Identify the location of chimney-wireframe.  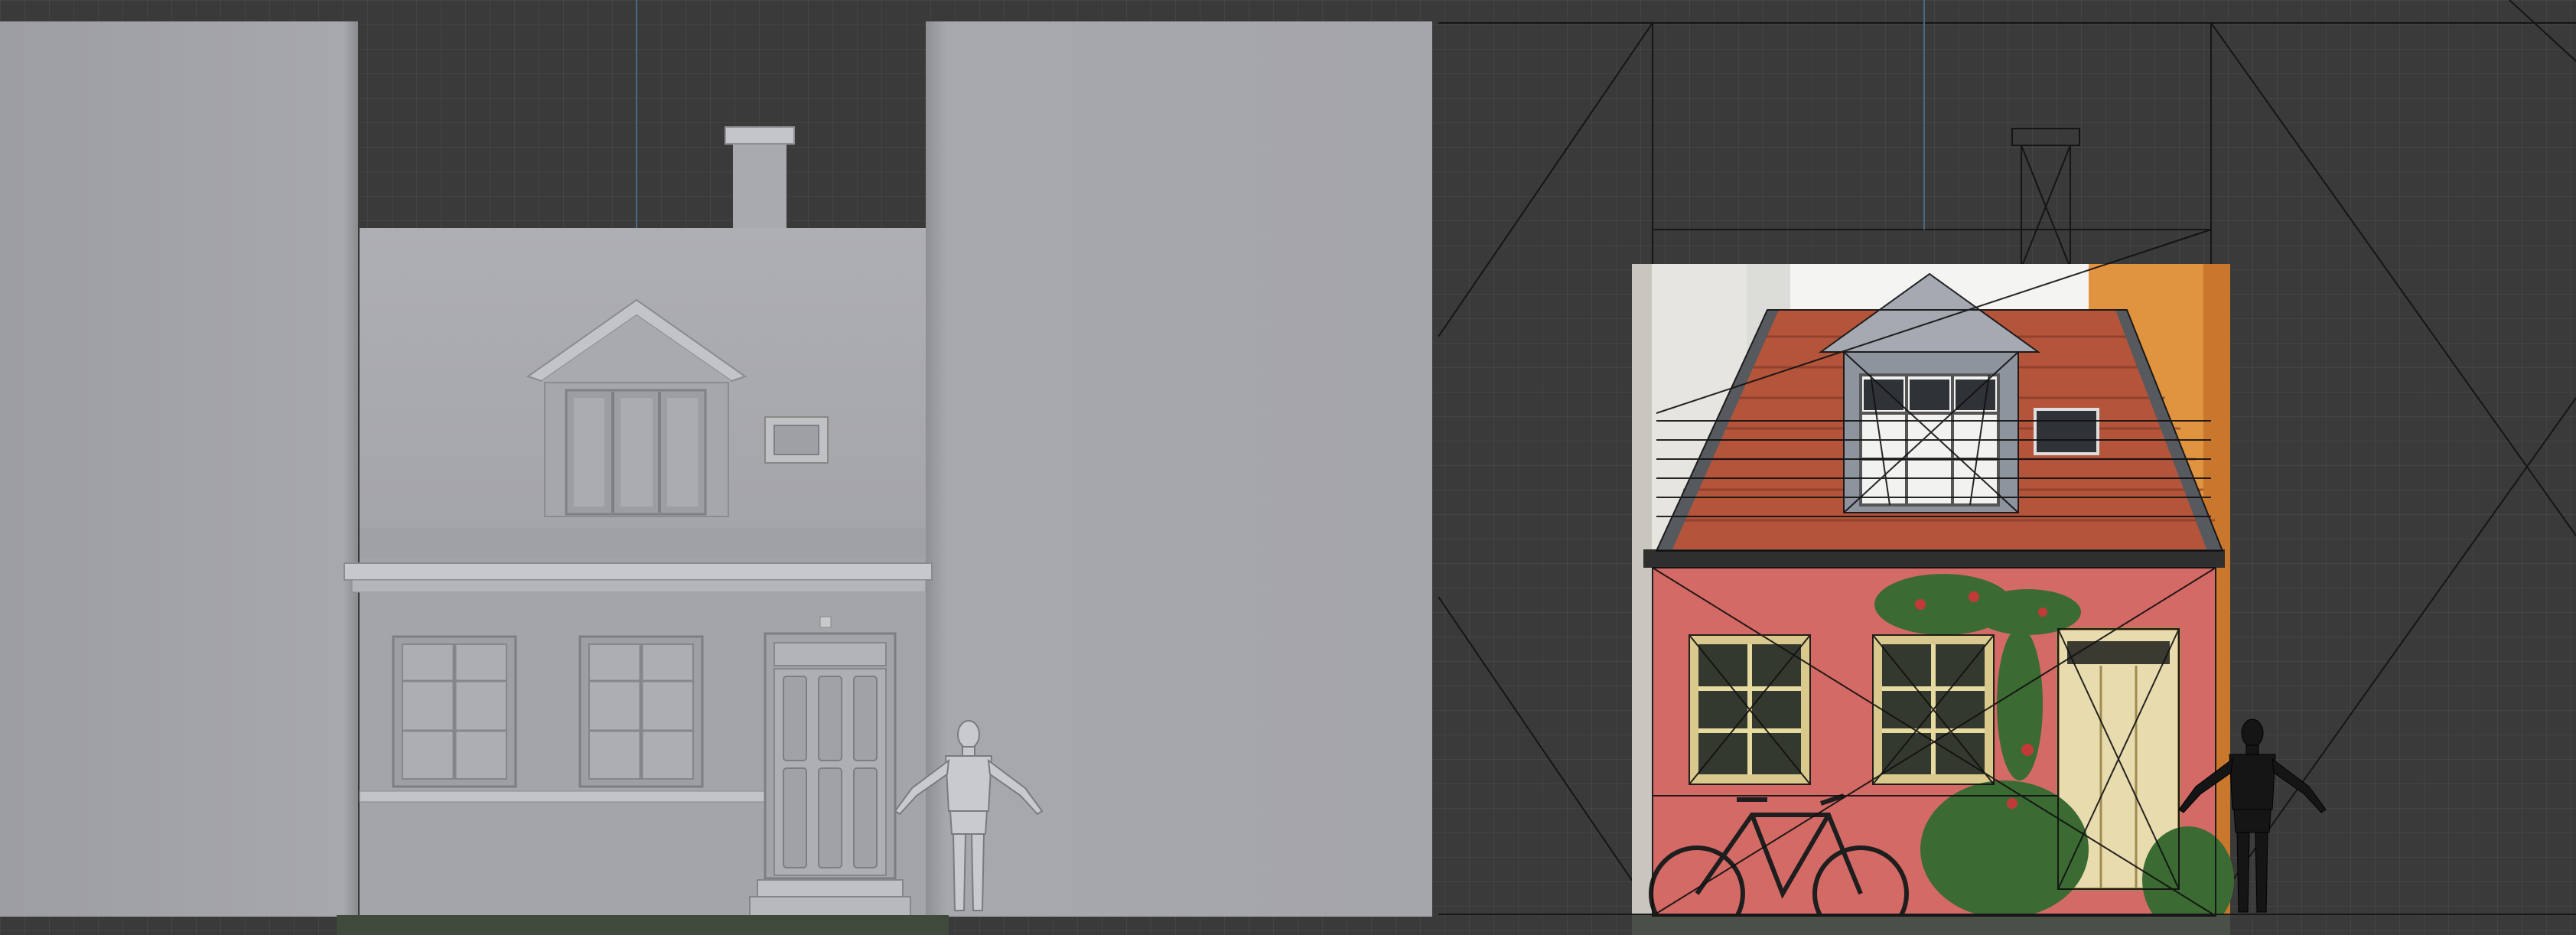
(2045, 198).